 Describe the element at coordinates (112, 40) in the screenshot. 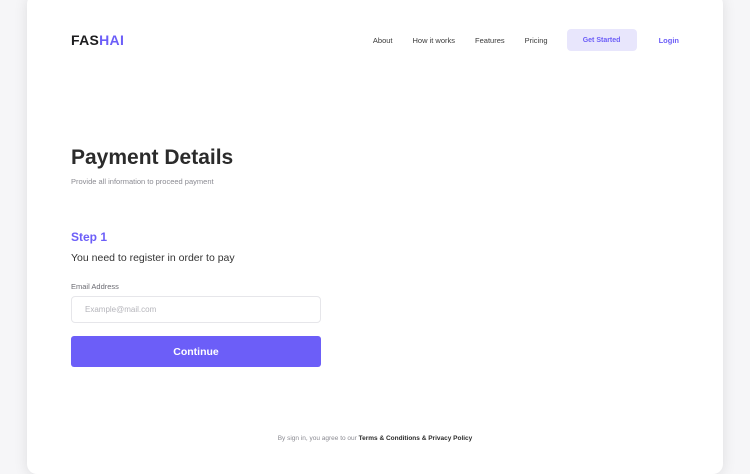

I see `brand-logo-part2: HAI` at that location.